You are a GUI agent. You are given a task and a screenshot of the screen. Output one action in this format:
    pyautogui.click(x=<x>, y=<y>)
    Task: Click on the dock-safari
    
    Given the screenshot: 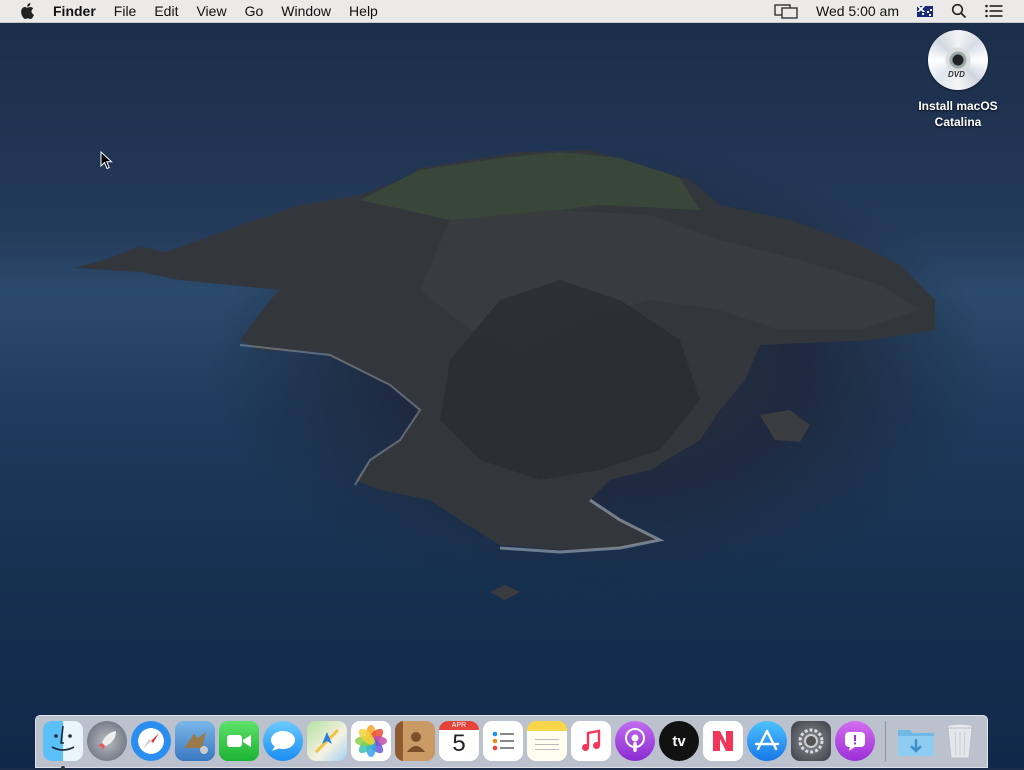 What is the action you would take?
    pyautogui.click(x=151, y=741)
    